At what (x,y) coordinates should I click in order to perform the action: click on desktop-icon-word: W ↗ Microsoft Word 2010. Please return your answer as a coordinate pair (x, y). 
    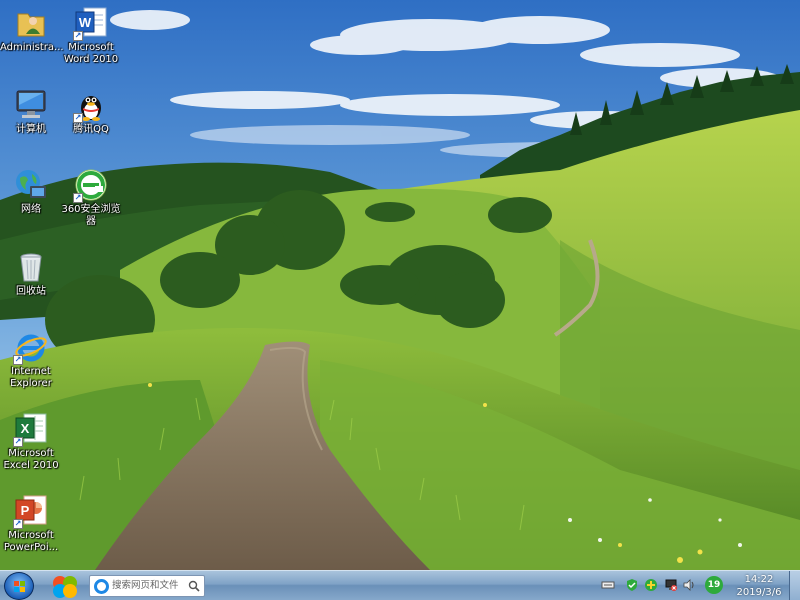
    Looking at the image, I should click on (91, 36).